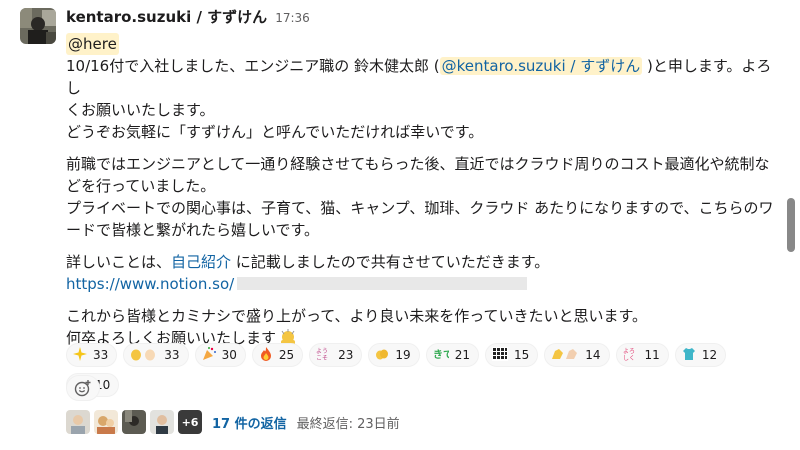  Describe the element at coordinates (462, 355) in the screenshot. I see `reaction-count: 21` at that location.